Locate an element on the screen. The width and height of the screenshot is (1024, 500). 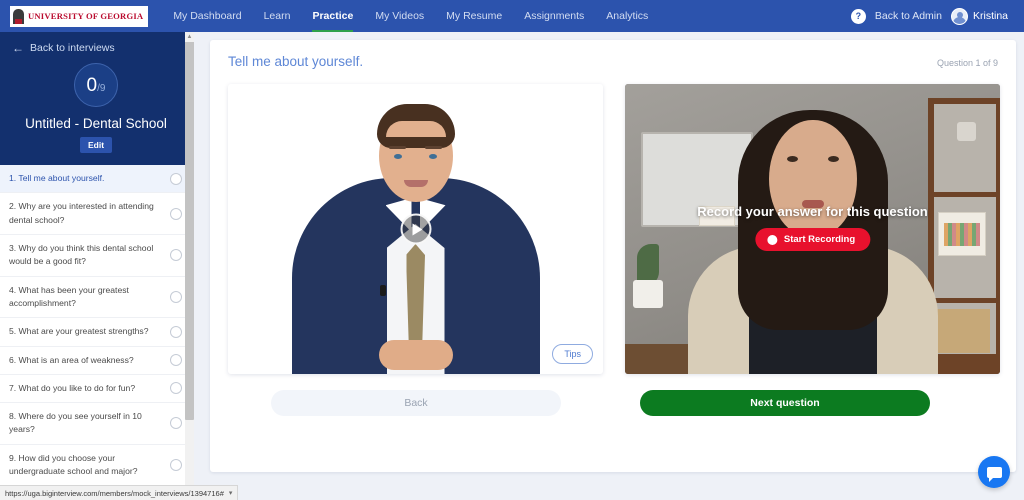
page-title: Tell me about yourself. is located at coordinates (296, 61).